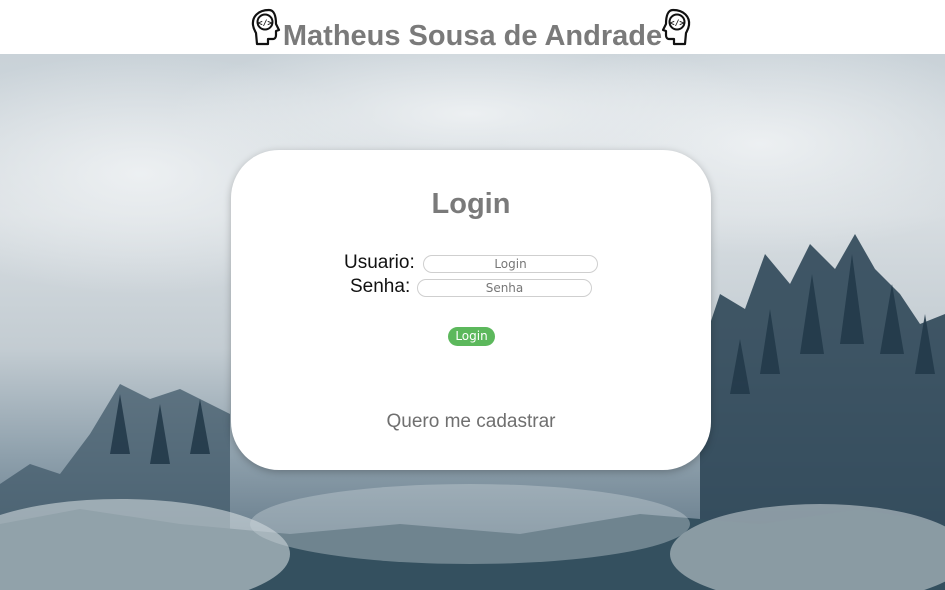 Image resolution: width=945 pixels, height=590 pixels. Describe the element at coordinates (504, 288) in the screenshot. I see `password-input` at that location.